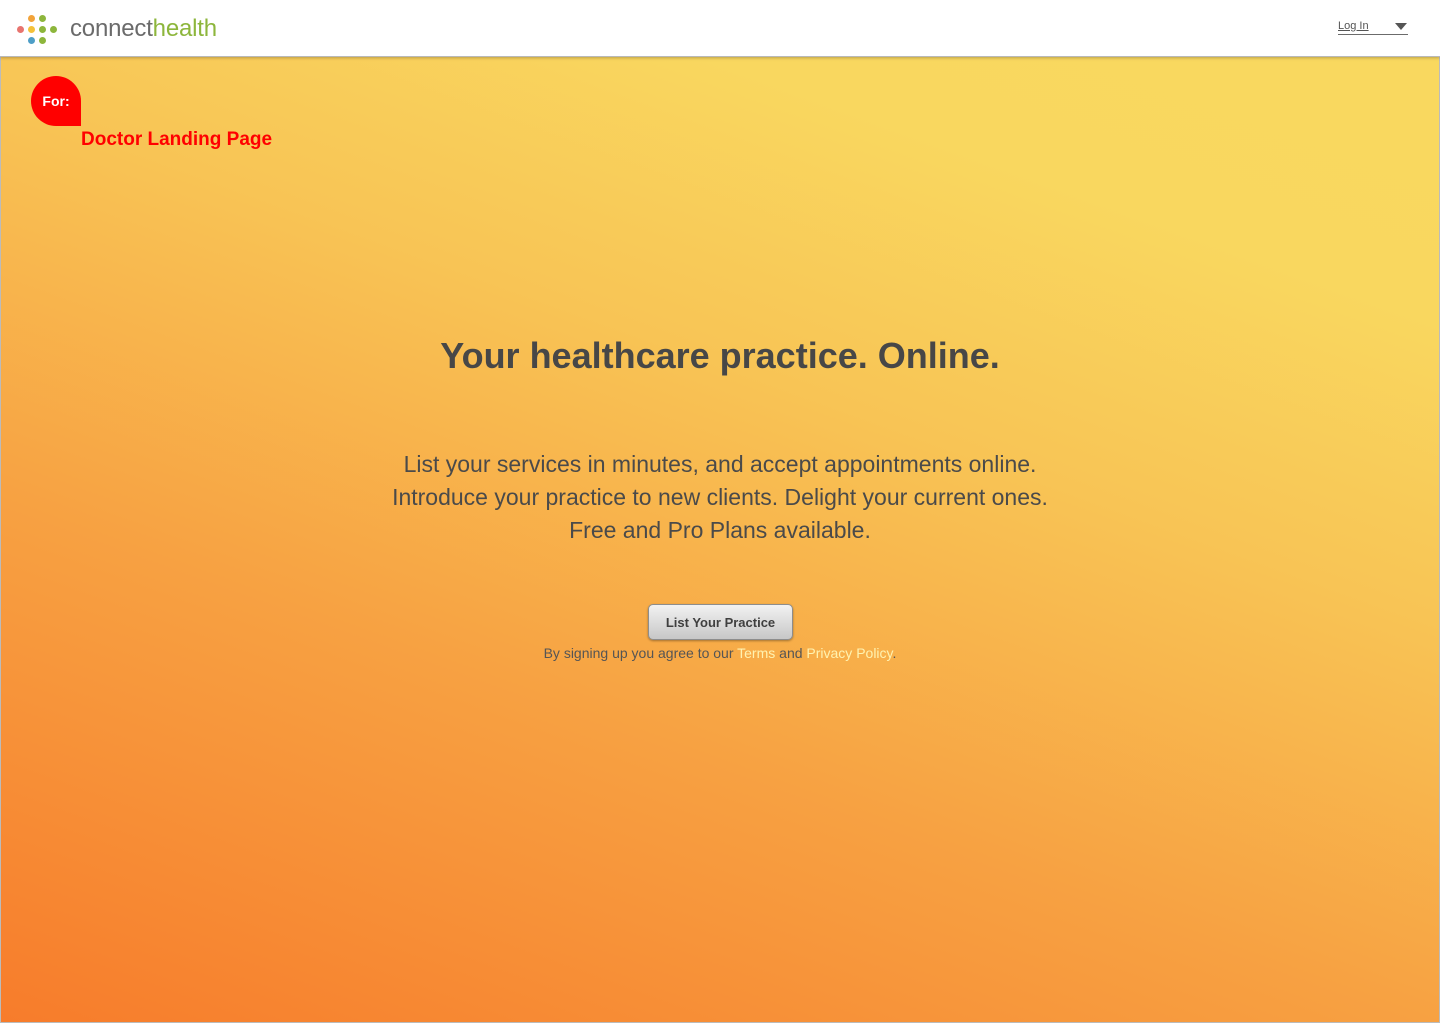  Describe the element at coordinates (720, 622) in the screenshot. I see `list-your-practice-button: List Your Practice` at that location.